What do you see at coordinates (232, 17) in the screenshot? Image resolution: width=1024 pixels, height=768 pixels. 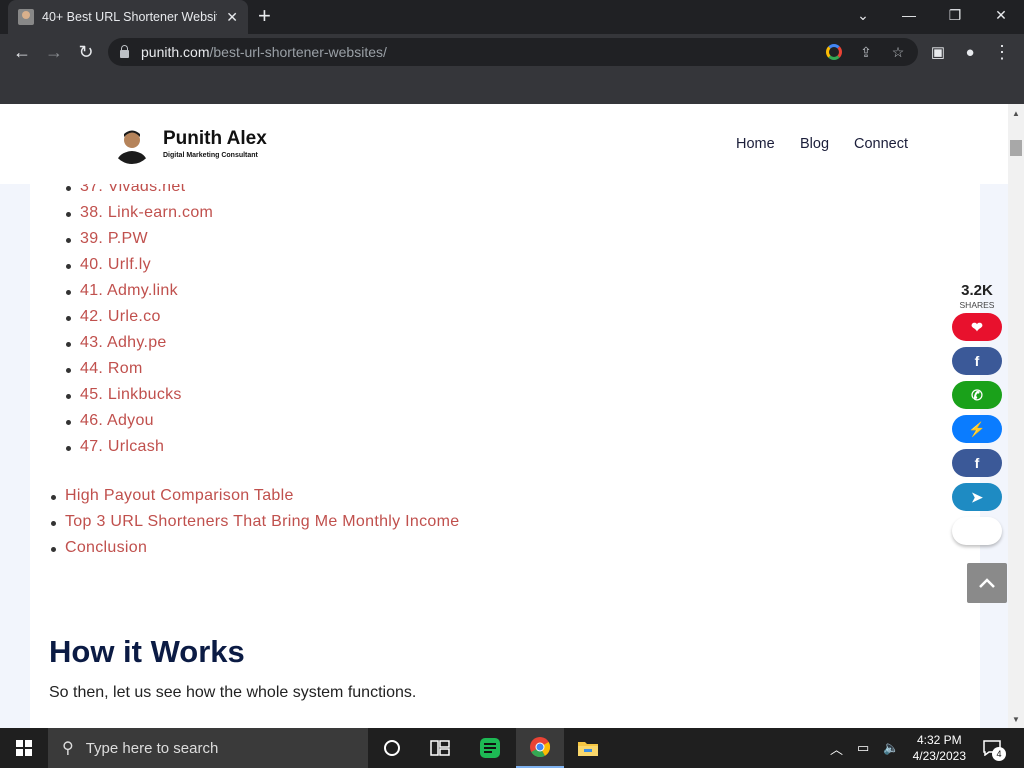 I see `tab-close-icon: ✕` at bounding box center [232, 17].